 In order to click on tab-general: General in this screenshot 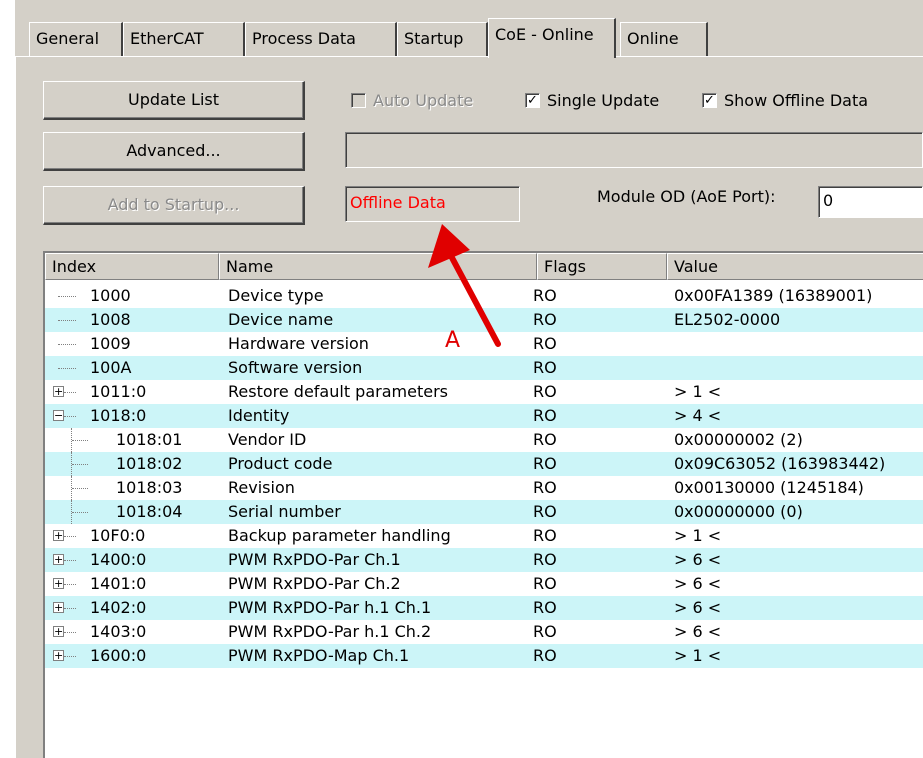, I will do `click(76, 39)`.